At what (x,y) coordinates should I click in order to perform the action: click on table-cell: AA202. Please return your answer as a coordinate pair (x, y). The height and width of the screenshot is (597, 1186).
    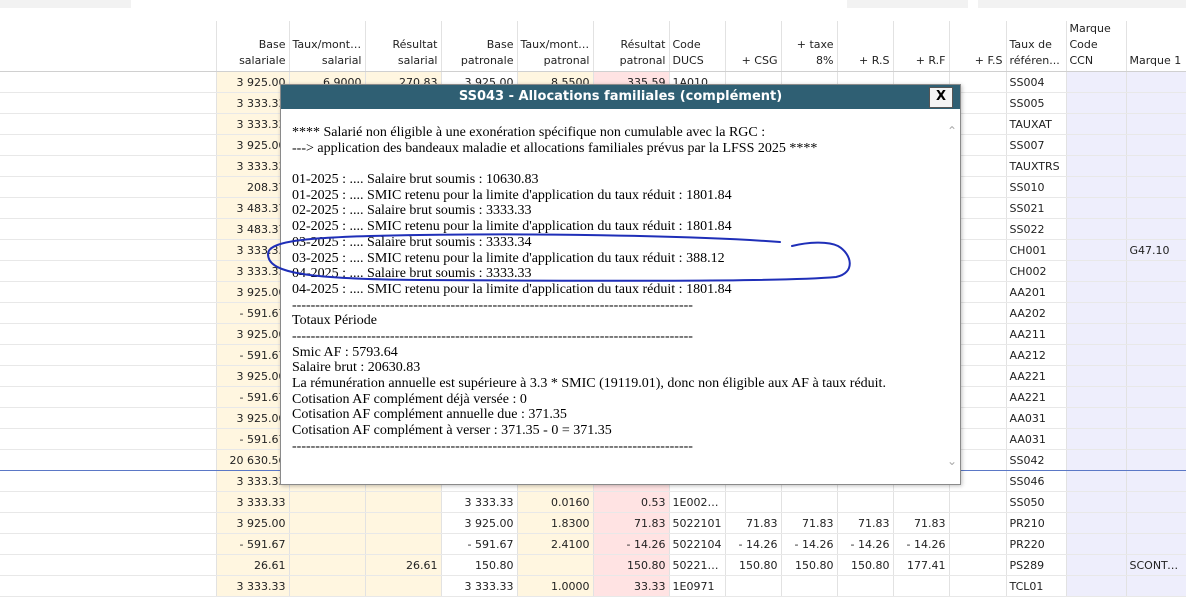
    Looking at the image, I should click on (1036, 313).